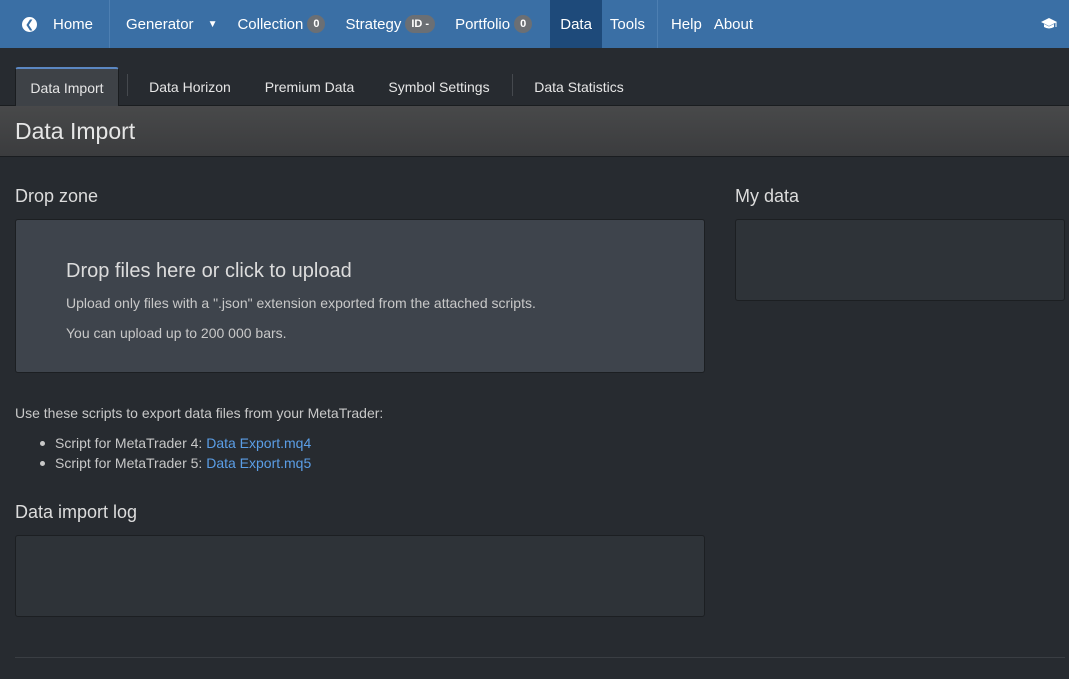 The image size is (1069, 679). What do you see at coordinates (373, 24) in the screenshot?
I see `nav-strategy-label: Strategy` at bounding box center [373, 24].